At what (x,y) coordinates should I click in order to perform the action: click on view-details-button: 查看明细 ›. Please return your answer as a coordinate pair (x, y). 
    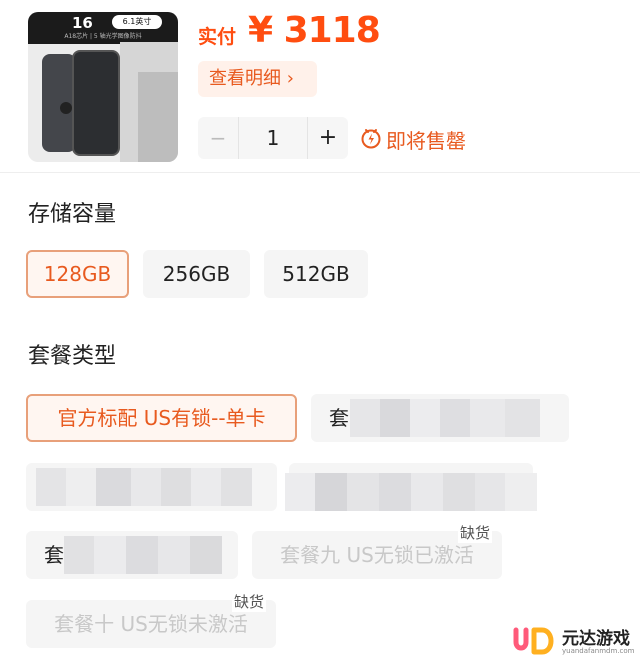
    Looking at the image, I should click on (257, 79).